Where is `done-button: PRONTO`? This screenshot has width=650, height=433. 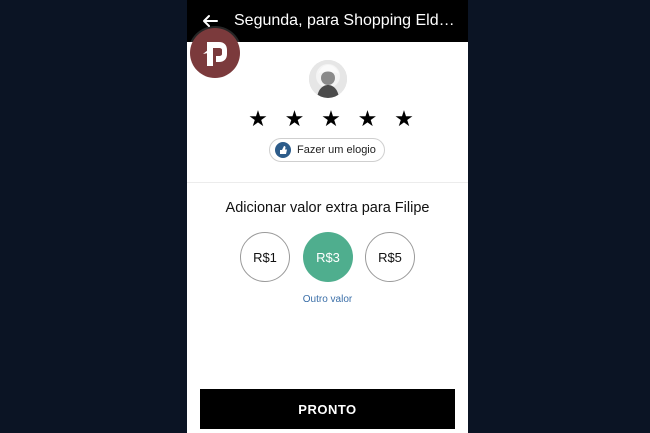 done-button: PRONTO is located at coordinates (327, 409).